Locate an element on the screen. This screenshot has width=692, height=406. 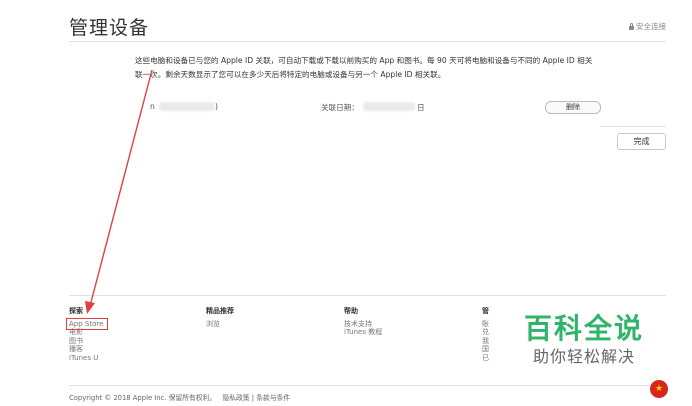
date-label: 关联日期： is located at coordinates (340, 107).